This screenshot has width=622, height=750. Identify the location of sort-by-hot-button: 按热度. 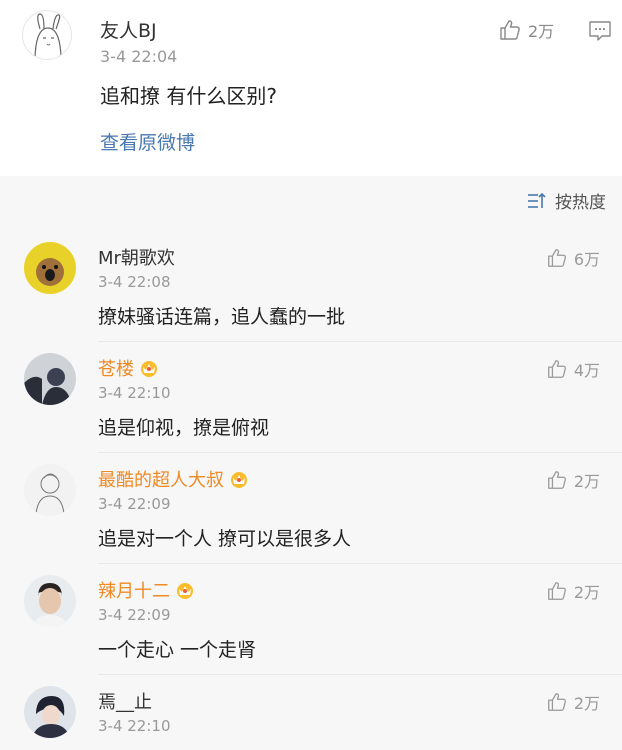
(566, 200).